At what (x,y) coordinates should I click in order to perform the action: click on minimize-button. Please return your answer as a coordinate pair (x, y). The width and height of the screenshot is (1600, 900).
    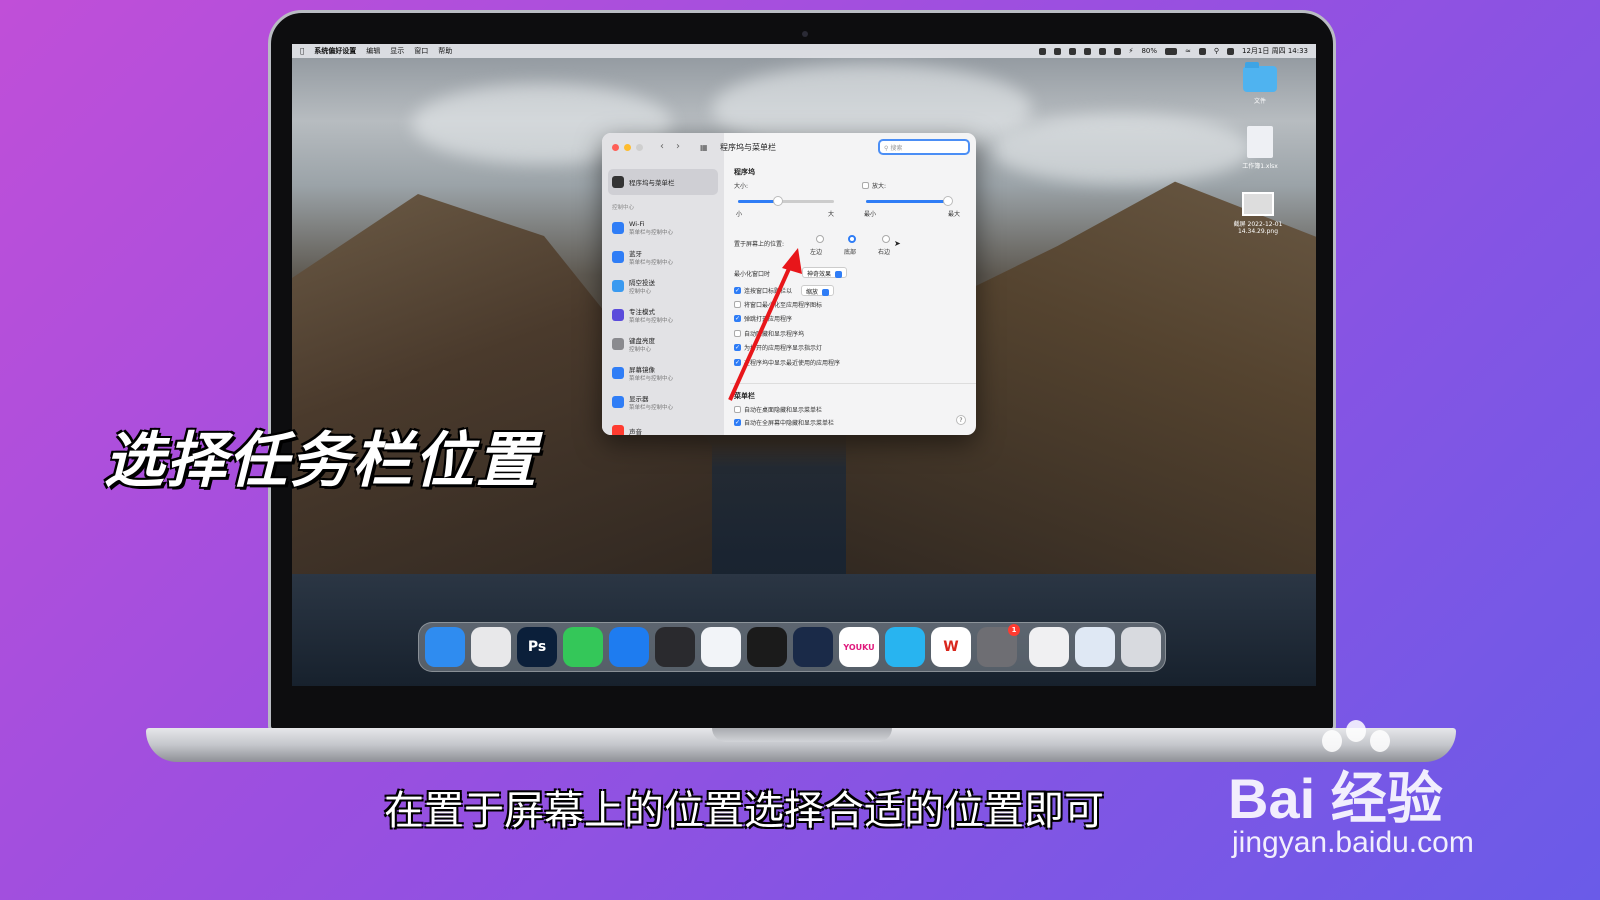
    Looking at the image, I should click on (627, 147).